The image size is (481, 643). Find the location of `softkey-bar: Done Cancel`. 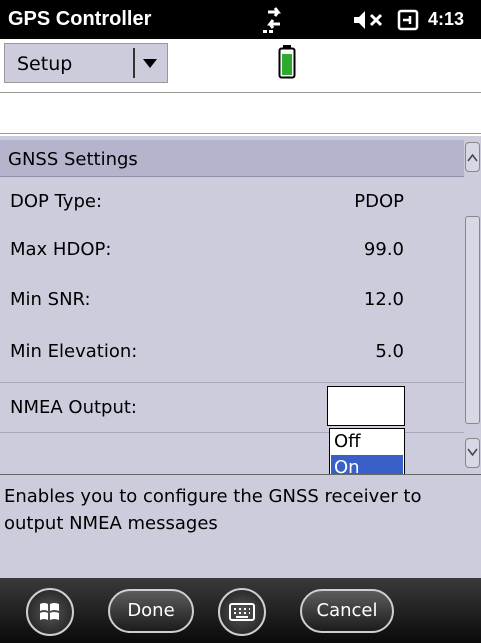

softkey-bar: Done Cancel is located at coordinates (240, 610).